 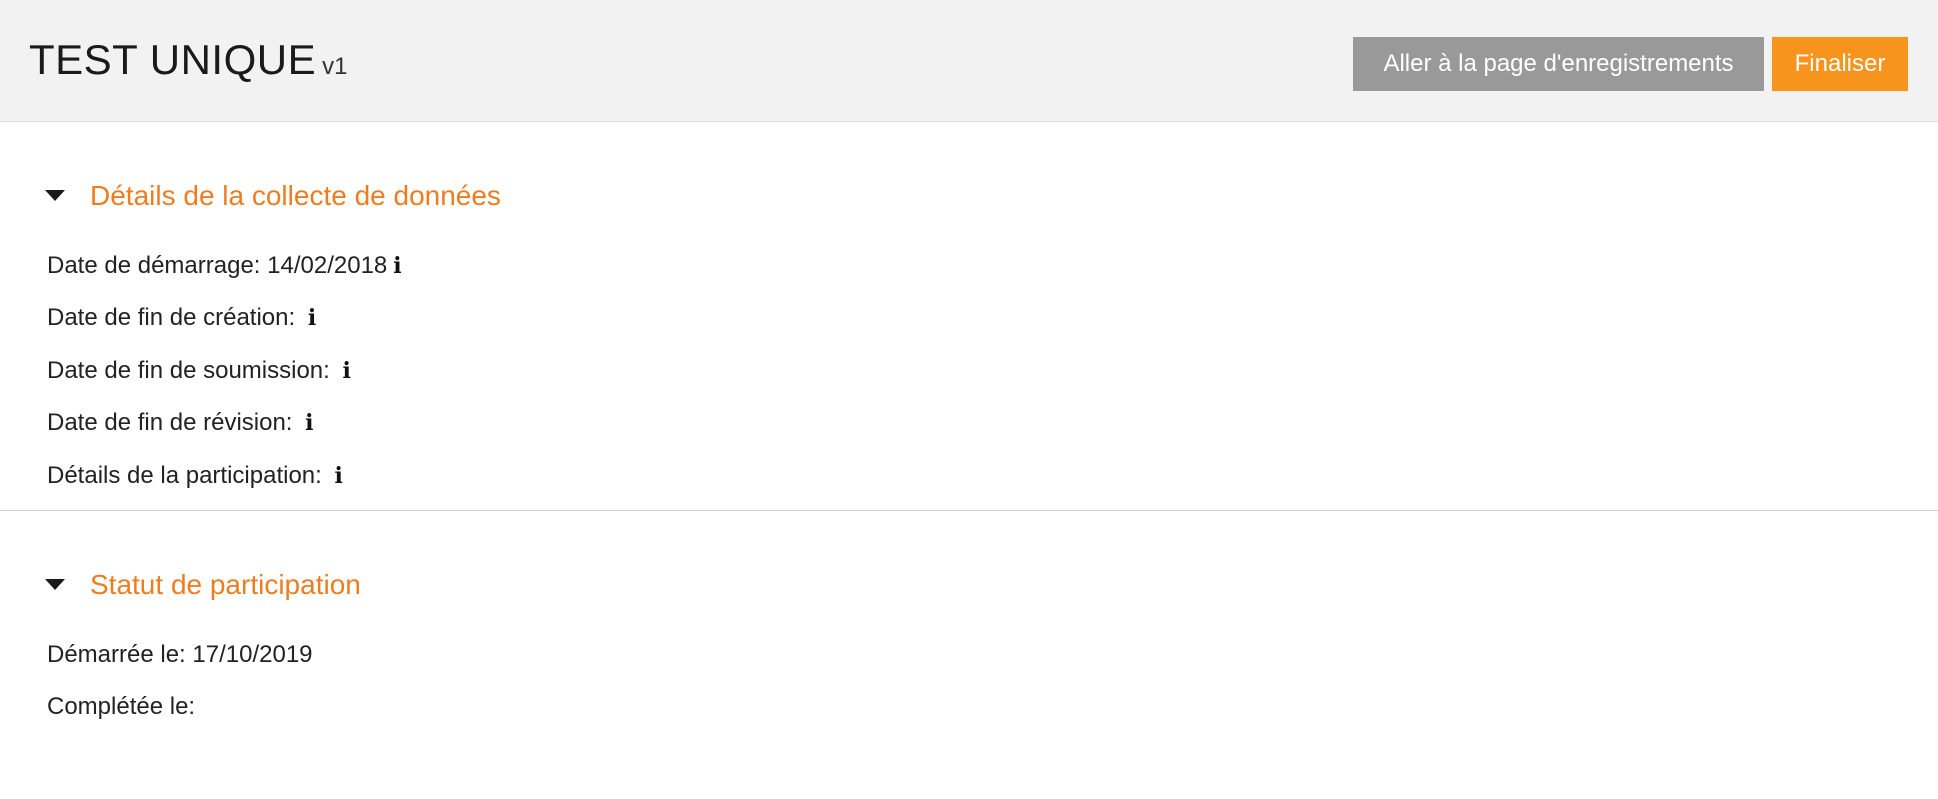 I want to click on row-label: Date de fin de soumission:, so click(x=188, y=370).